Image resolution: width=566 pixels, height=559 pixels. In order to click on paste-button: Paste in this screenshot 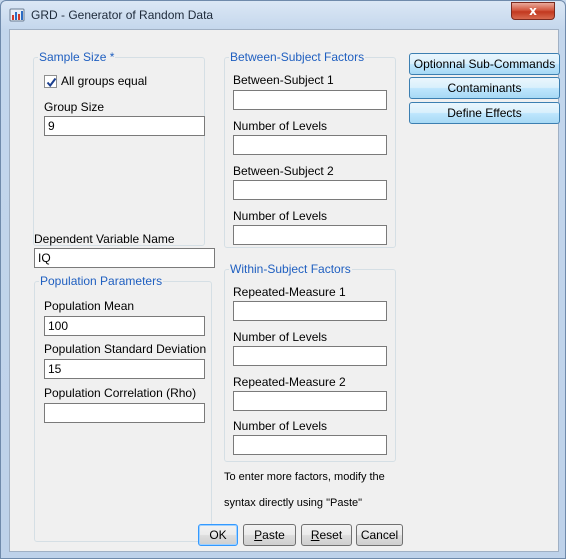, I will do `click(269, 535)`.